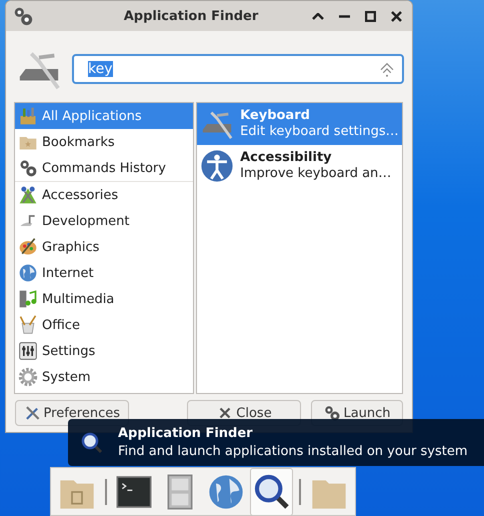 The width and height of the screenshot is (484, 516). I want to click on palette-icon, so click(28, 247).